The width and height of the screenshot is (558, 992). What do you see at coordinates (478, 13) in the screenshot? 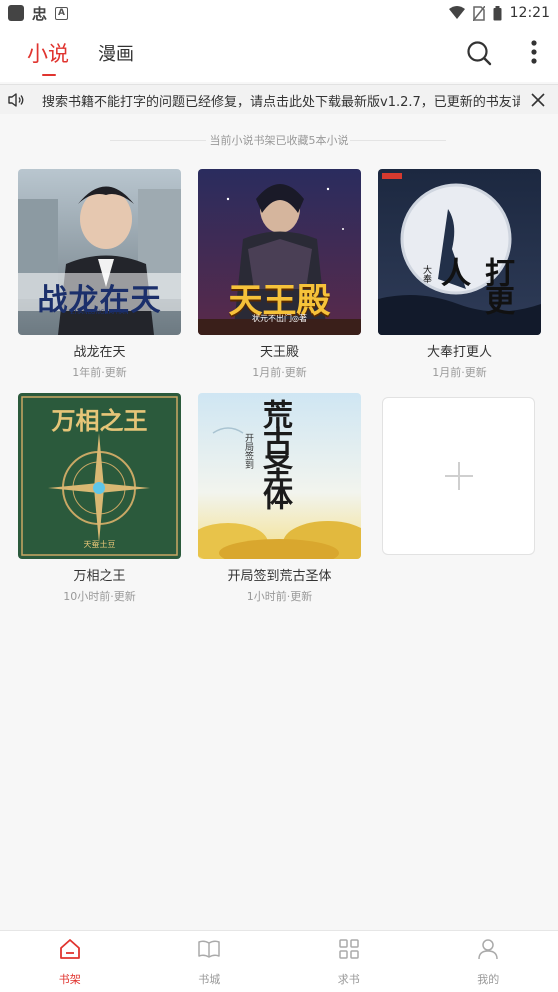
I see `no-sim-icon` at bounding box center [478, 13].